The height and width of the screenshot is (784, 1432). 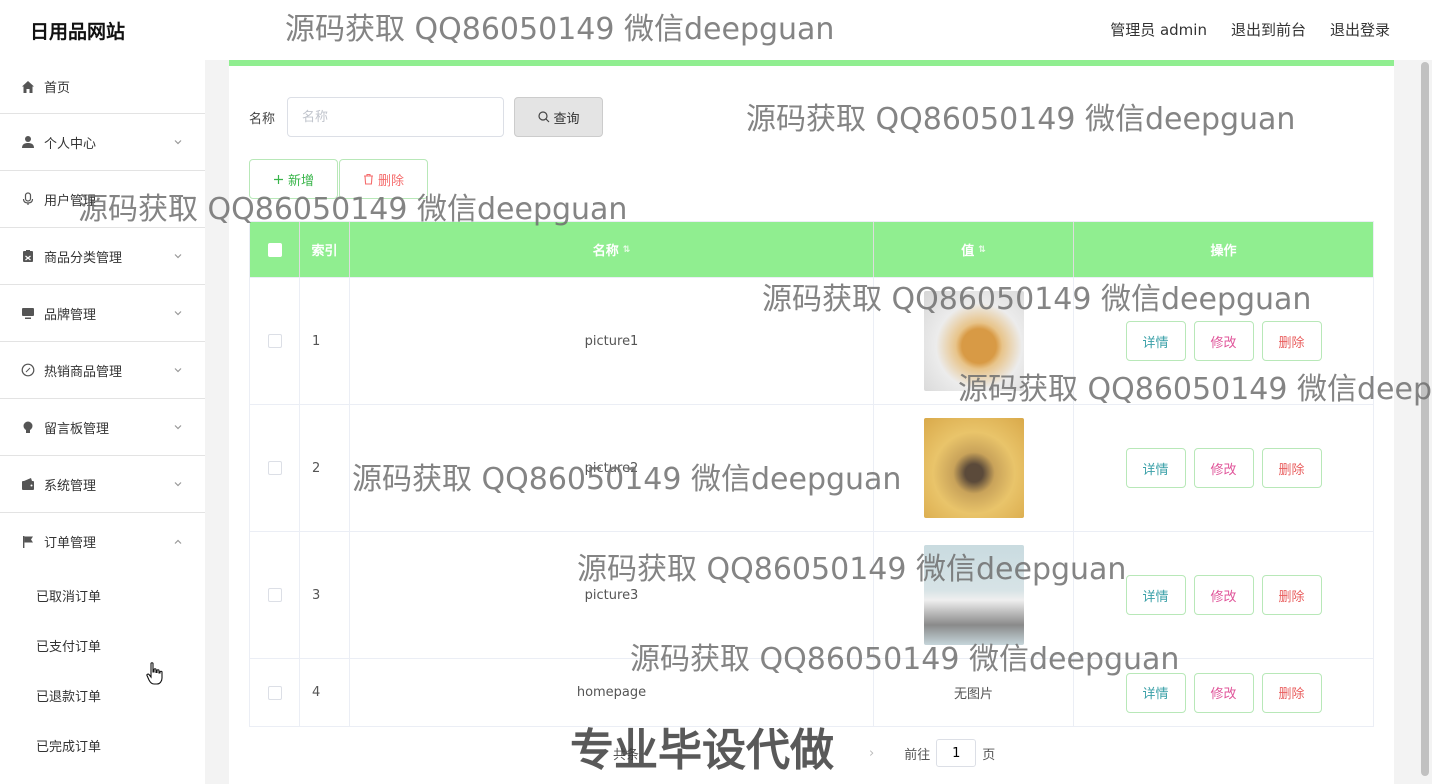 What do you see at coordinates (102, 695) in the screenshot?
I see `submenu-refunded-orders: 已退款订单` at bounding box center [102, 695].